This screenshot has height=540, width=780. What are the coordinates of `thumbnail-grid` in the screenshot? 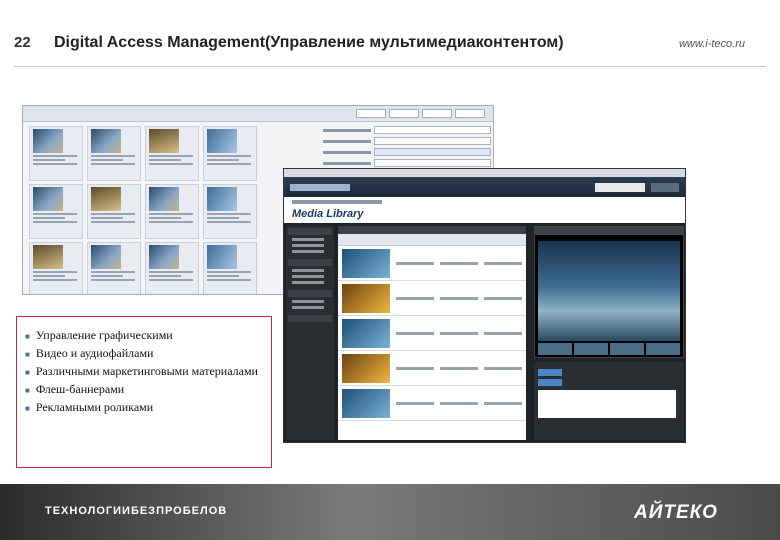 It's located at (145, 210).